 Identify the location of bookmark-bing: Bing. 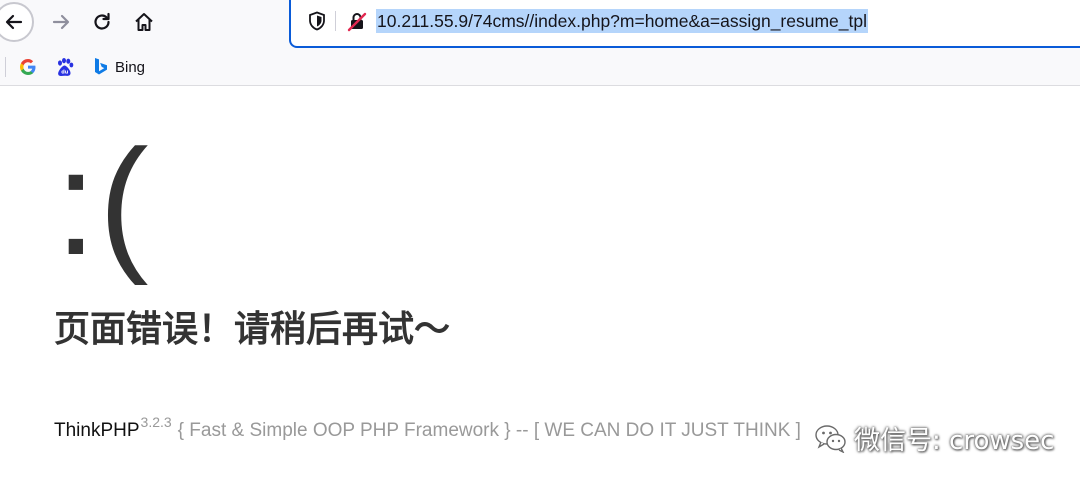
(119, 67).